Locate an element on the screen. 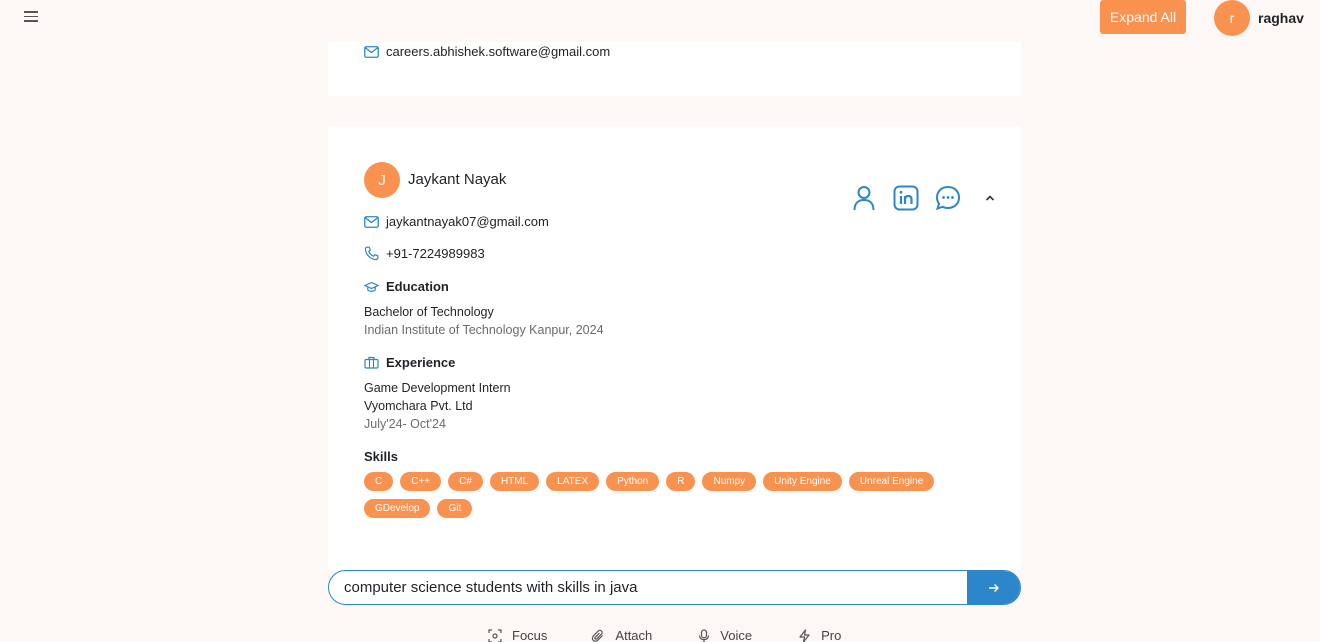 This screenshot has width=1320, height=642. phone-icon is located at coordinates (371, 253).